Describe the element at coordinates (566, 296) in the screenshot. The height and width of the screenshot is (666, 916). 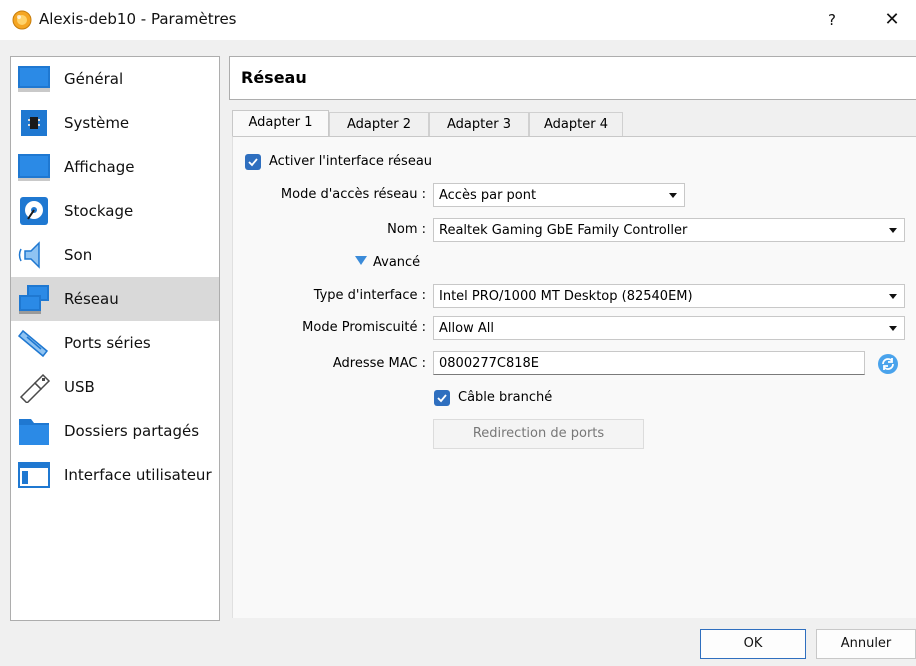
I see `adapter-type-value: Intel PRO/1000 MT Desktop (82540EM)` at that location.